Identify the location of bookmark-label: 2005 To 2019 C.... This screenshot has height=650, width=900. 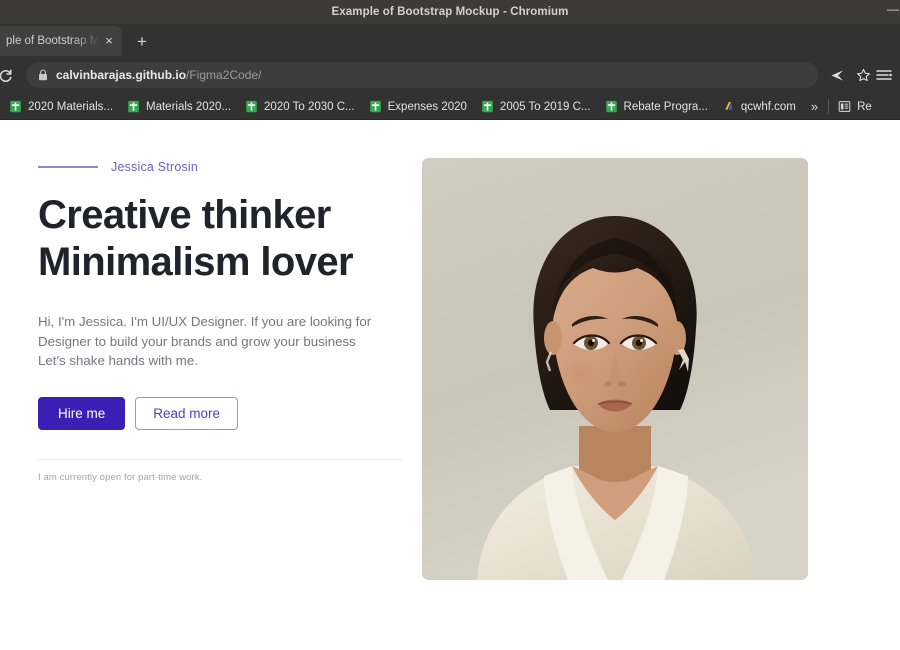
(545, 106).